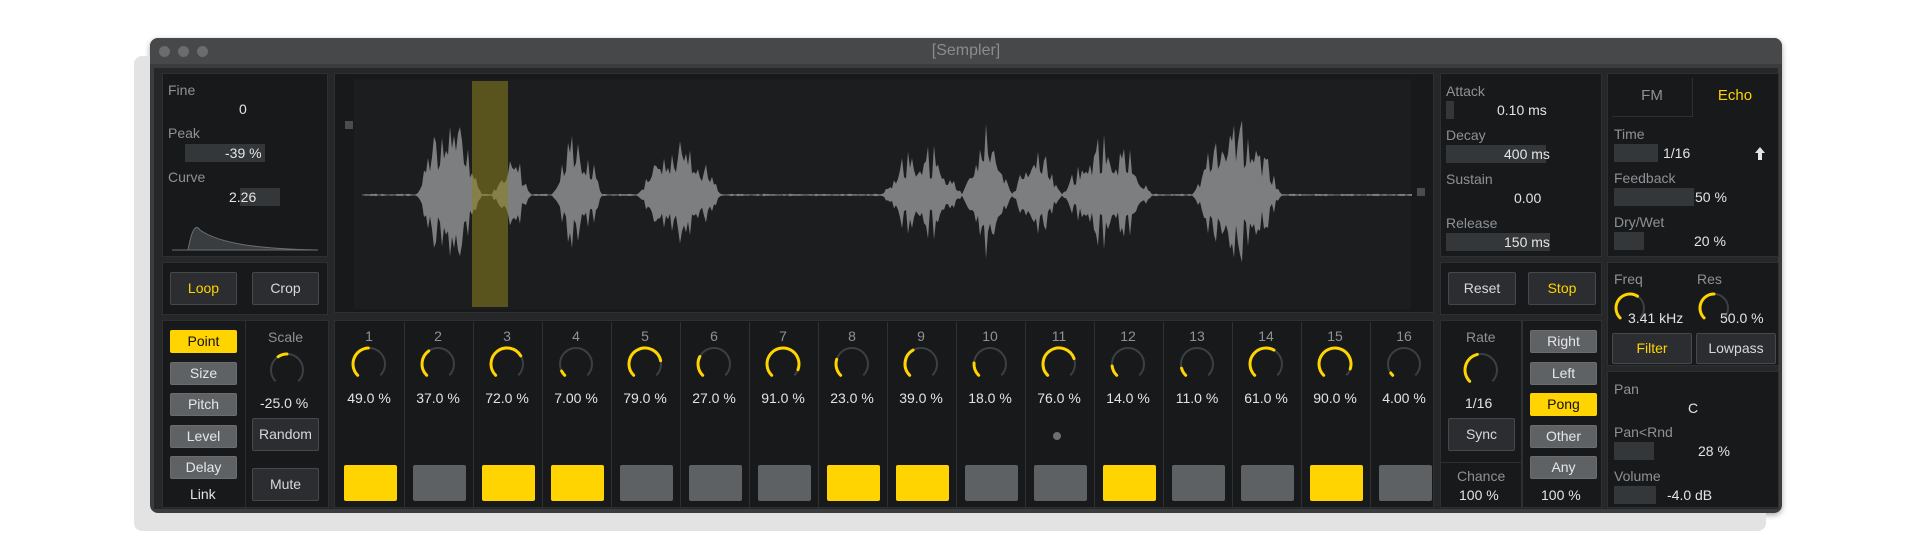  Describe the element at coordinates (1645, 178) in the screenshot. I see `feedback-label: Feedback` at that location.